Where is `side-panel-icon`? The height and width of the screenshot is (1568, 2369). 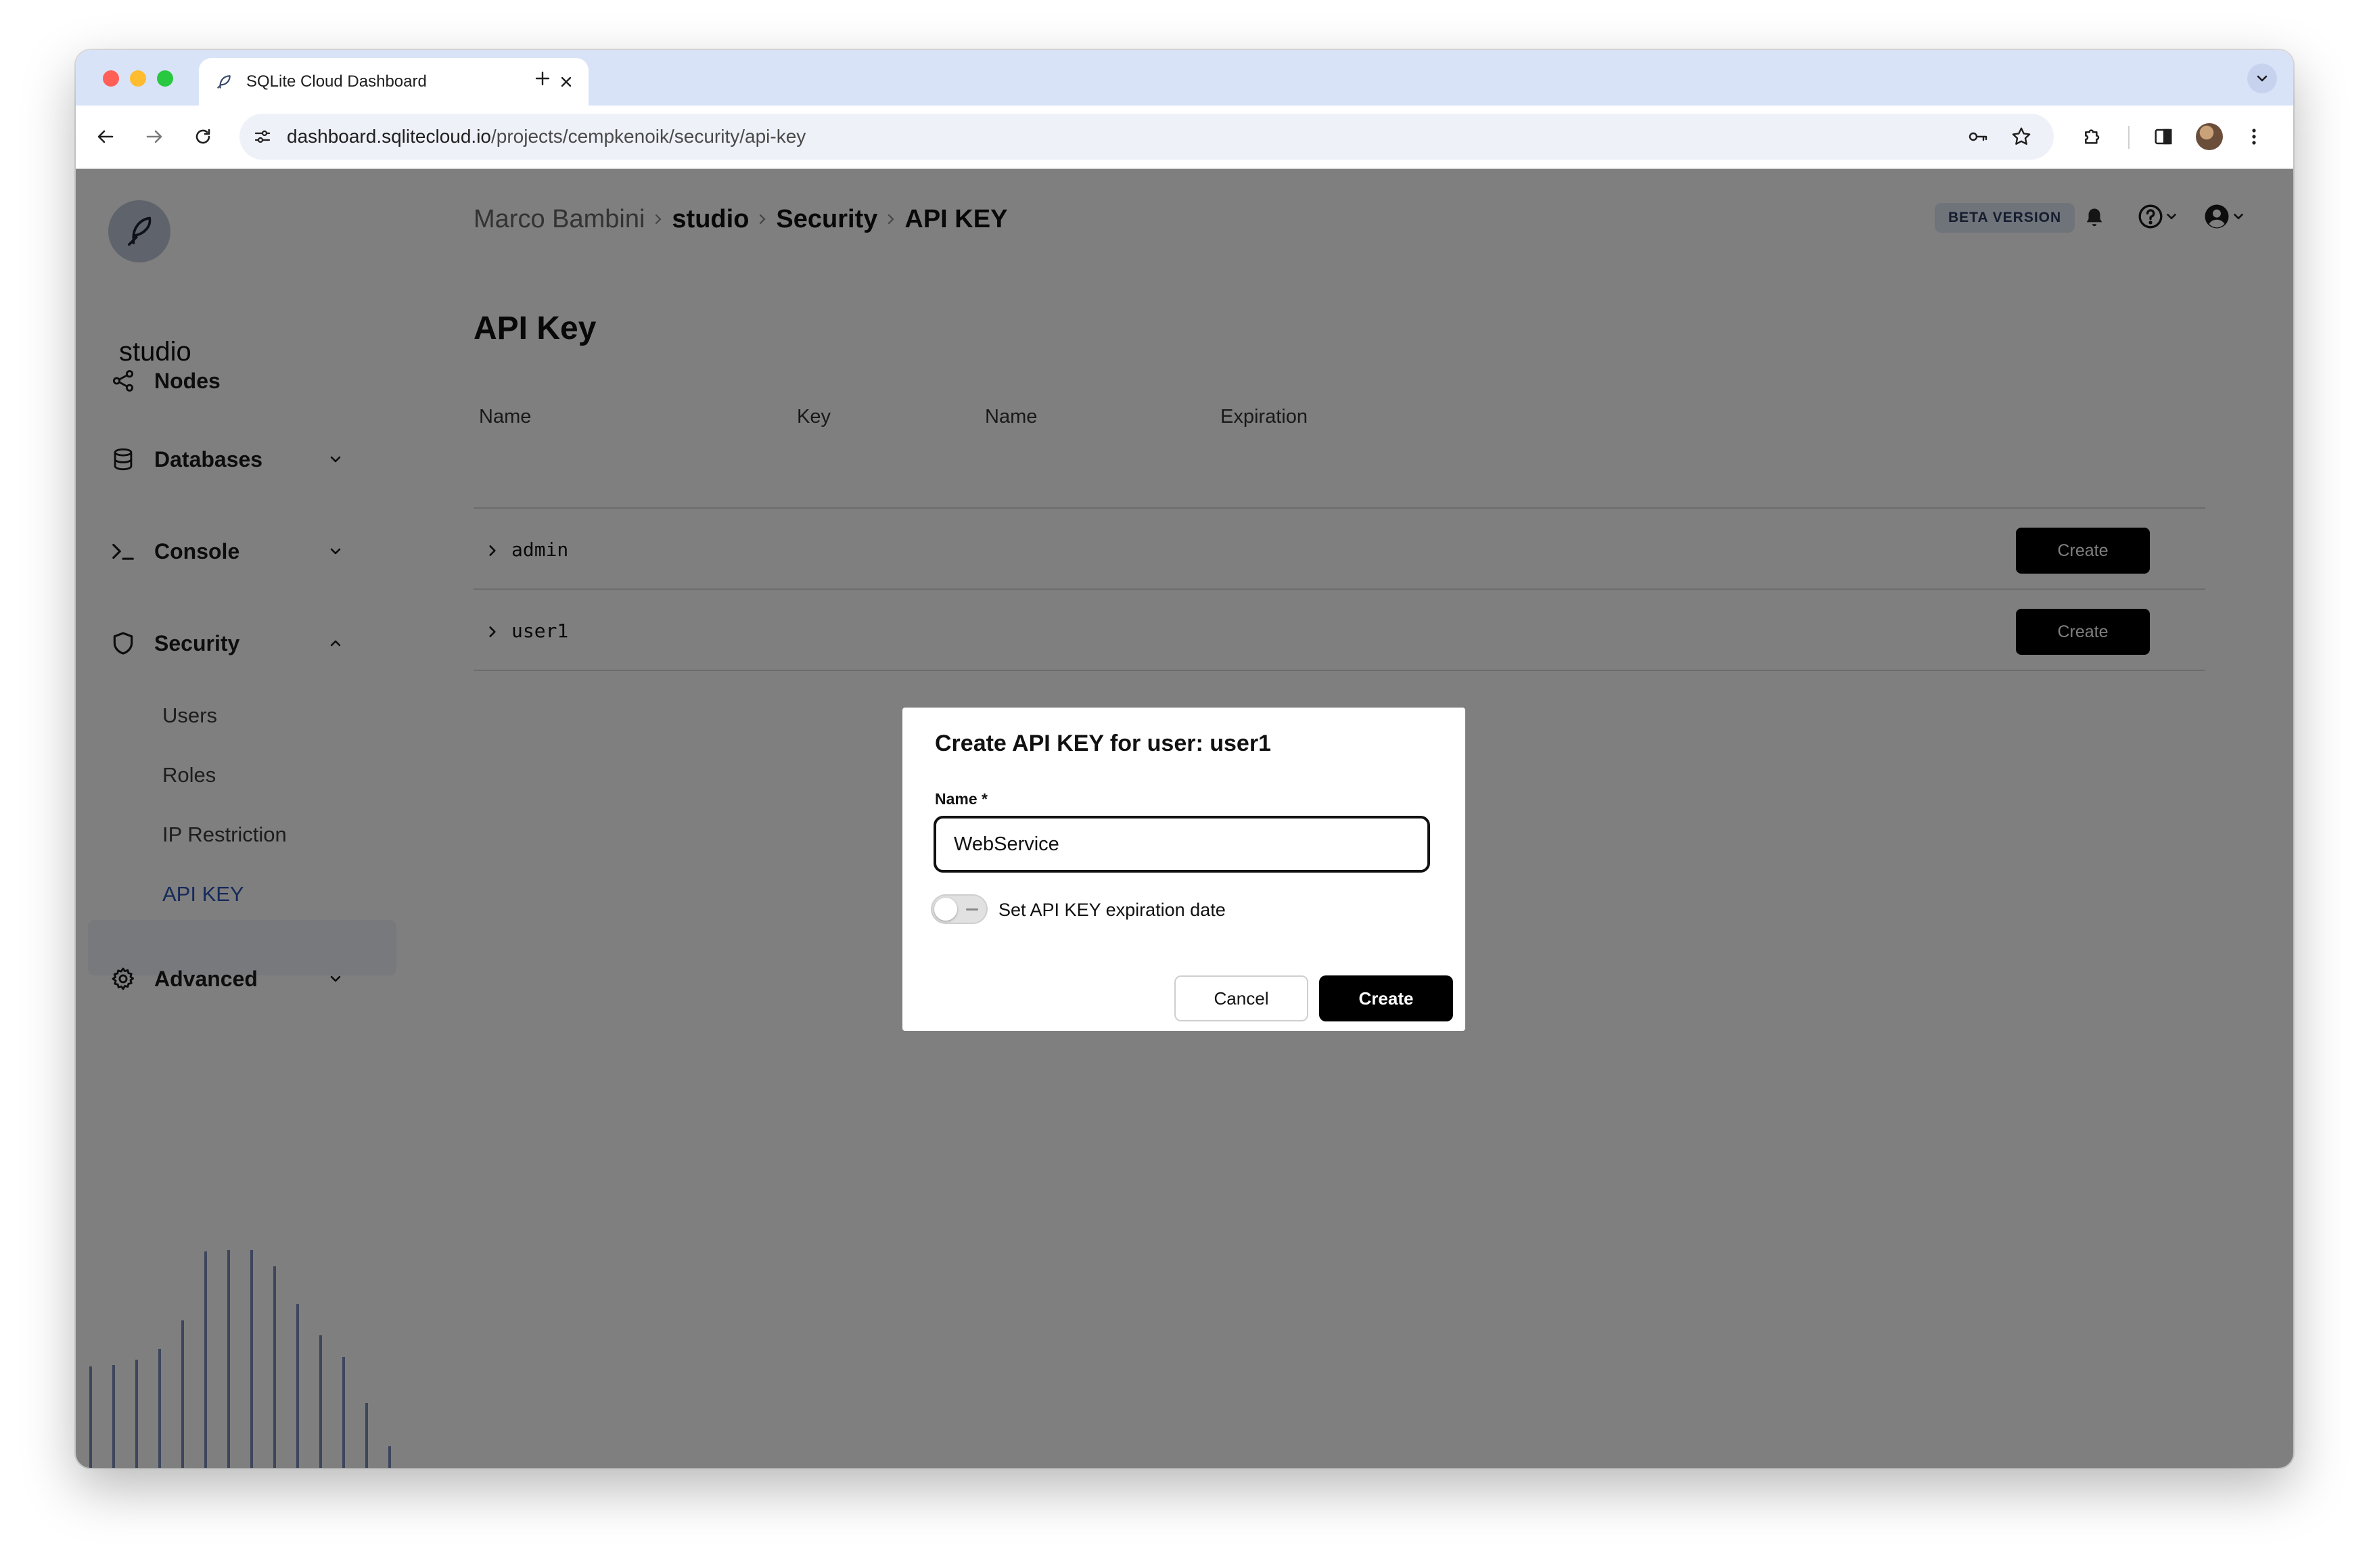
side-panel-icon is located at coordinates (2163, 137).